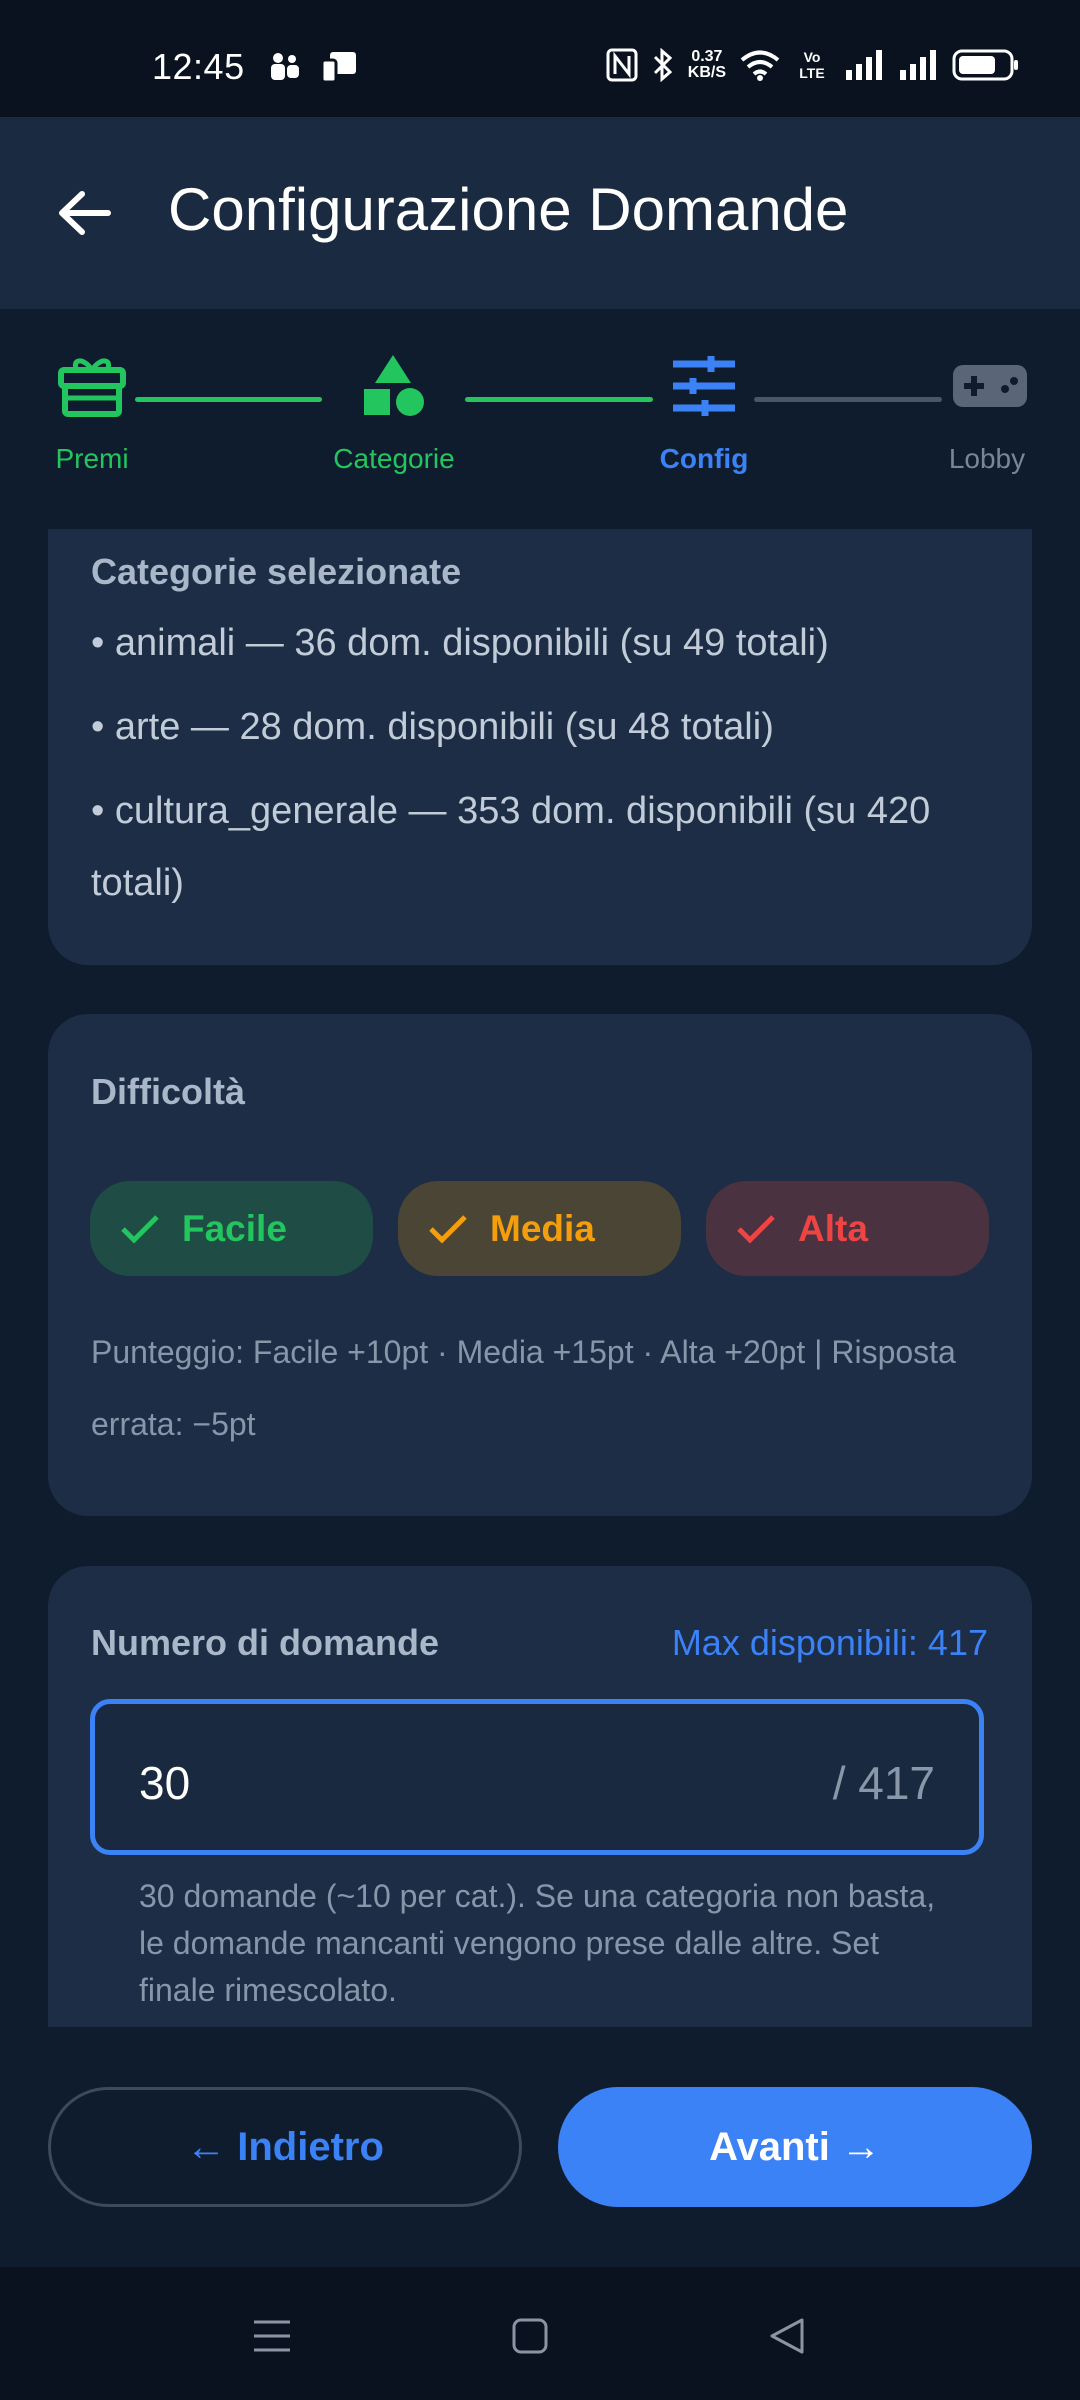  I want to click on question-count-value: 30, so click(164, 1783).